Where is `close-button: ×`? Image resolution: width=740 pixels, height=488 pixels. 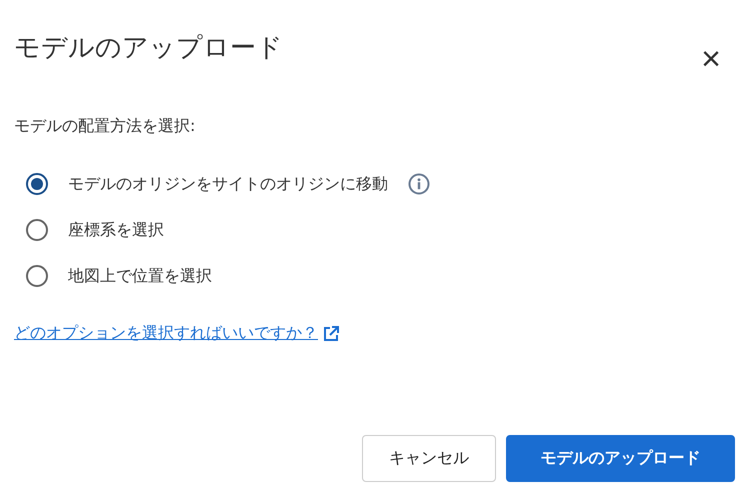 close-button: × is located at coordinates (711, 59).